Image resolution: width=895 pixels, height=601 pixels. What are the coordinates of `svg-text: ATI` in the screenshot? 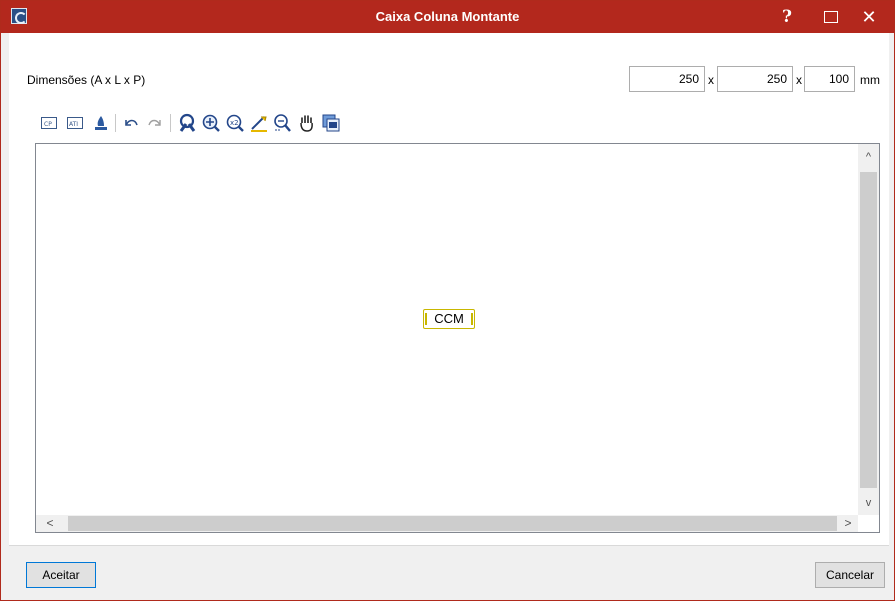 It's located at (73, 124).